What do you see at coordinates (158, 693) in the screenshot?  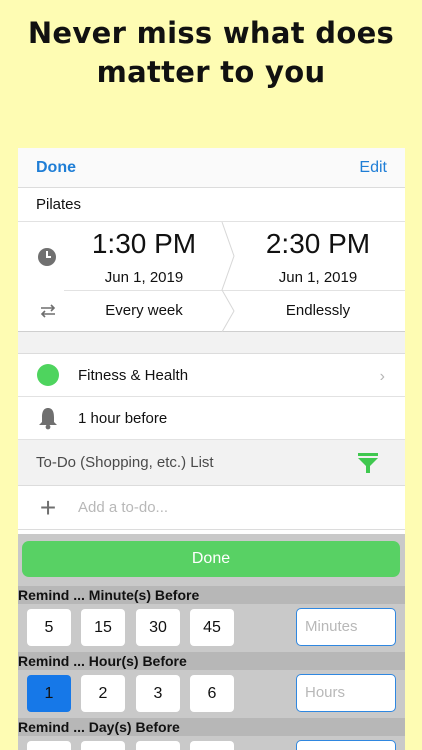 I see `hours-option-3: 3` at bounding box center [158, 693].